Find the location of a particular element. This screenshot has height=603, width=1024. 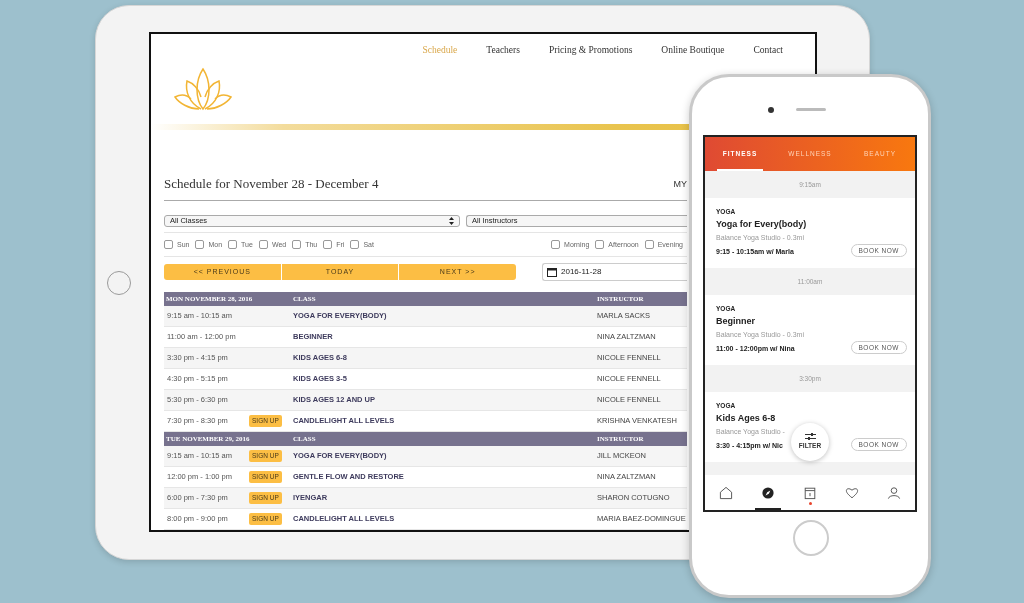

class-title: Yoga for Every(body) is located at coordinates (761, 224).